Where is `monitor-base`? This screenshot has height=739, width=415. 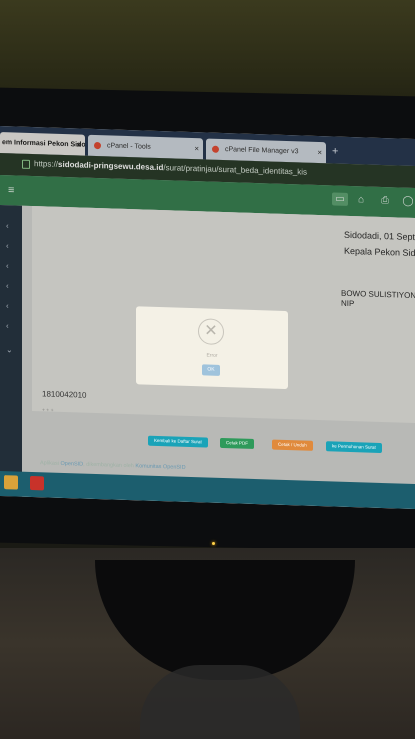
monitor-base is located at coordinates (220, 702).